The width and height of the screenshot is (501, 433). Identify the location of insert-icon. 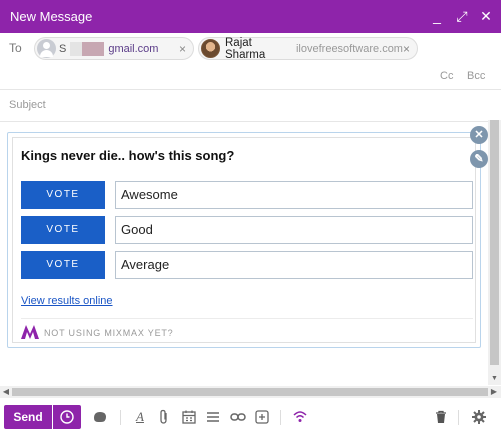
(262, 417).